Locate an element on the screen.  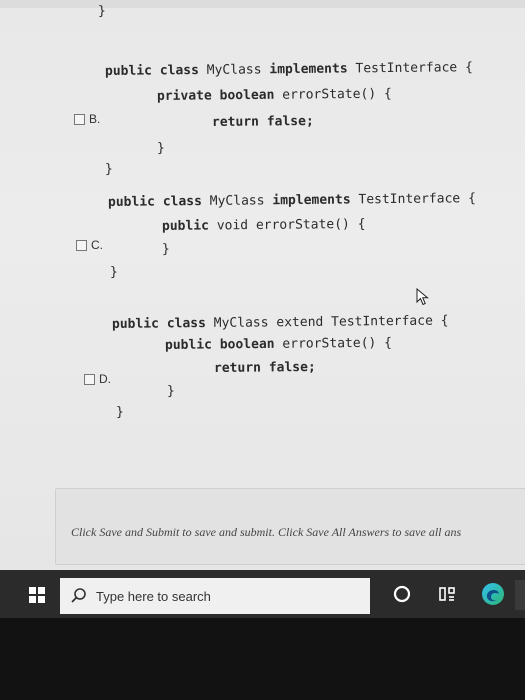
windows-logo-icon is located at coordinates (37, 595).